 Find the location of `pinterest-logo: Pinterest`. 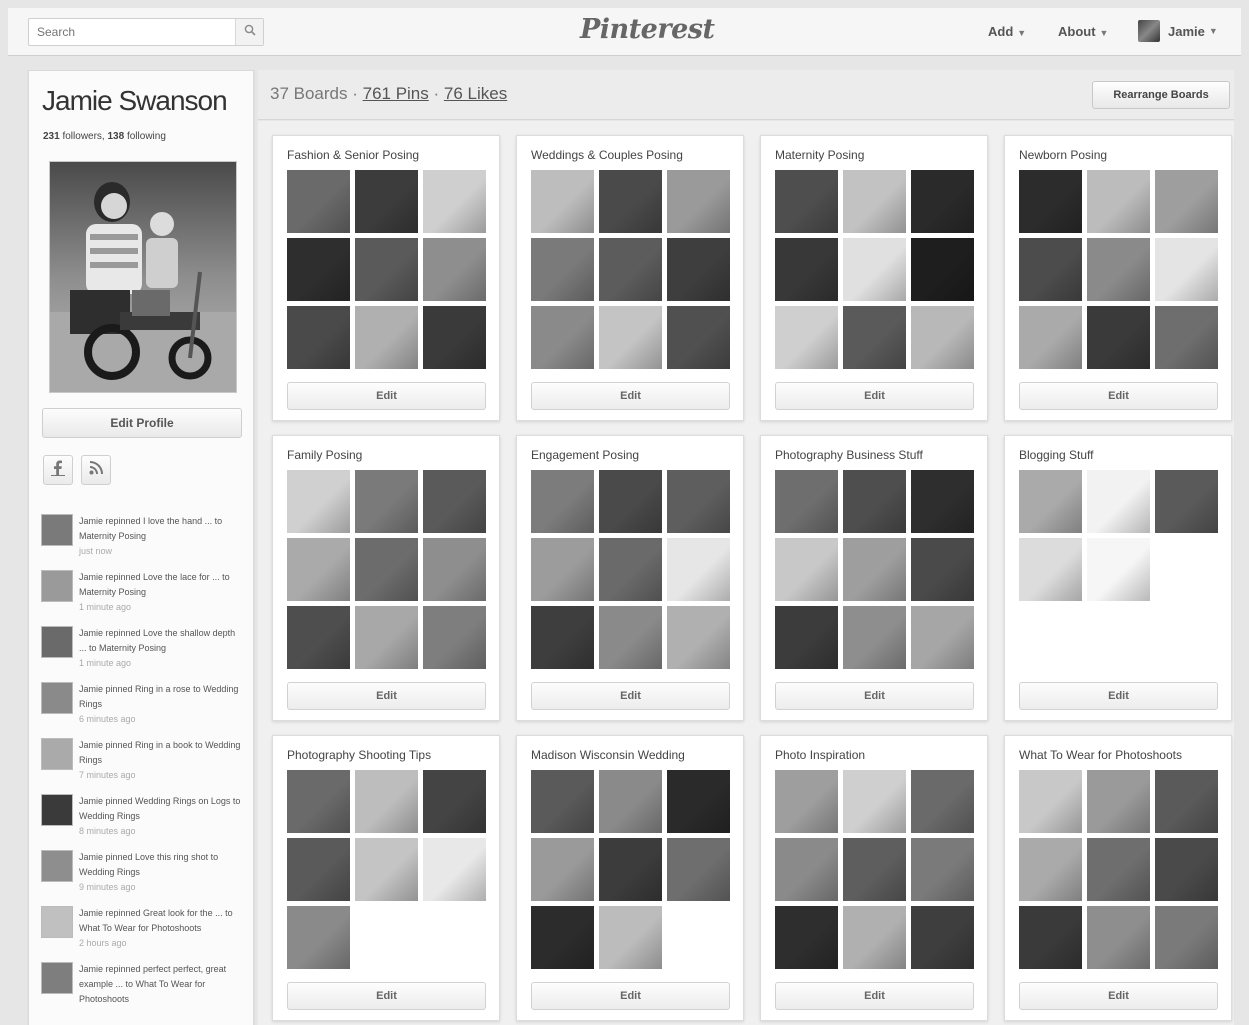

pinterest-logo: Pinterest is located at coordinates (647, 32).